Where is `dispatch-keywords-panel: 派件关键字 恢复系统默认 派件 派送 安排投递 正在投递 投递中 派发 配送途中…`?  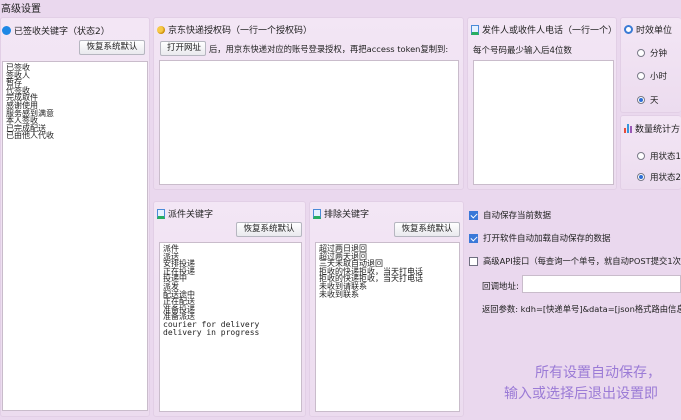
dispatch-keywords-panel: 派件关键字 恢复系统默认 派件 派送 安排投递 正在投递 投递中 派发 配送途中… is located at coordinates (229, 309).